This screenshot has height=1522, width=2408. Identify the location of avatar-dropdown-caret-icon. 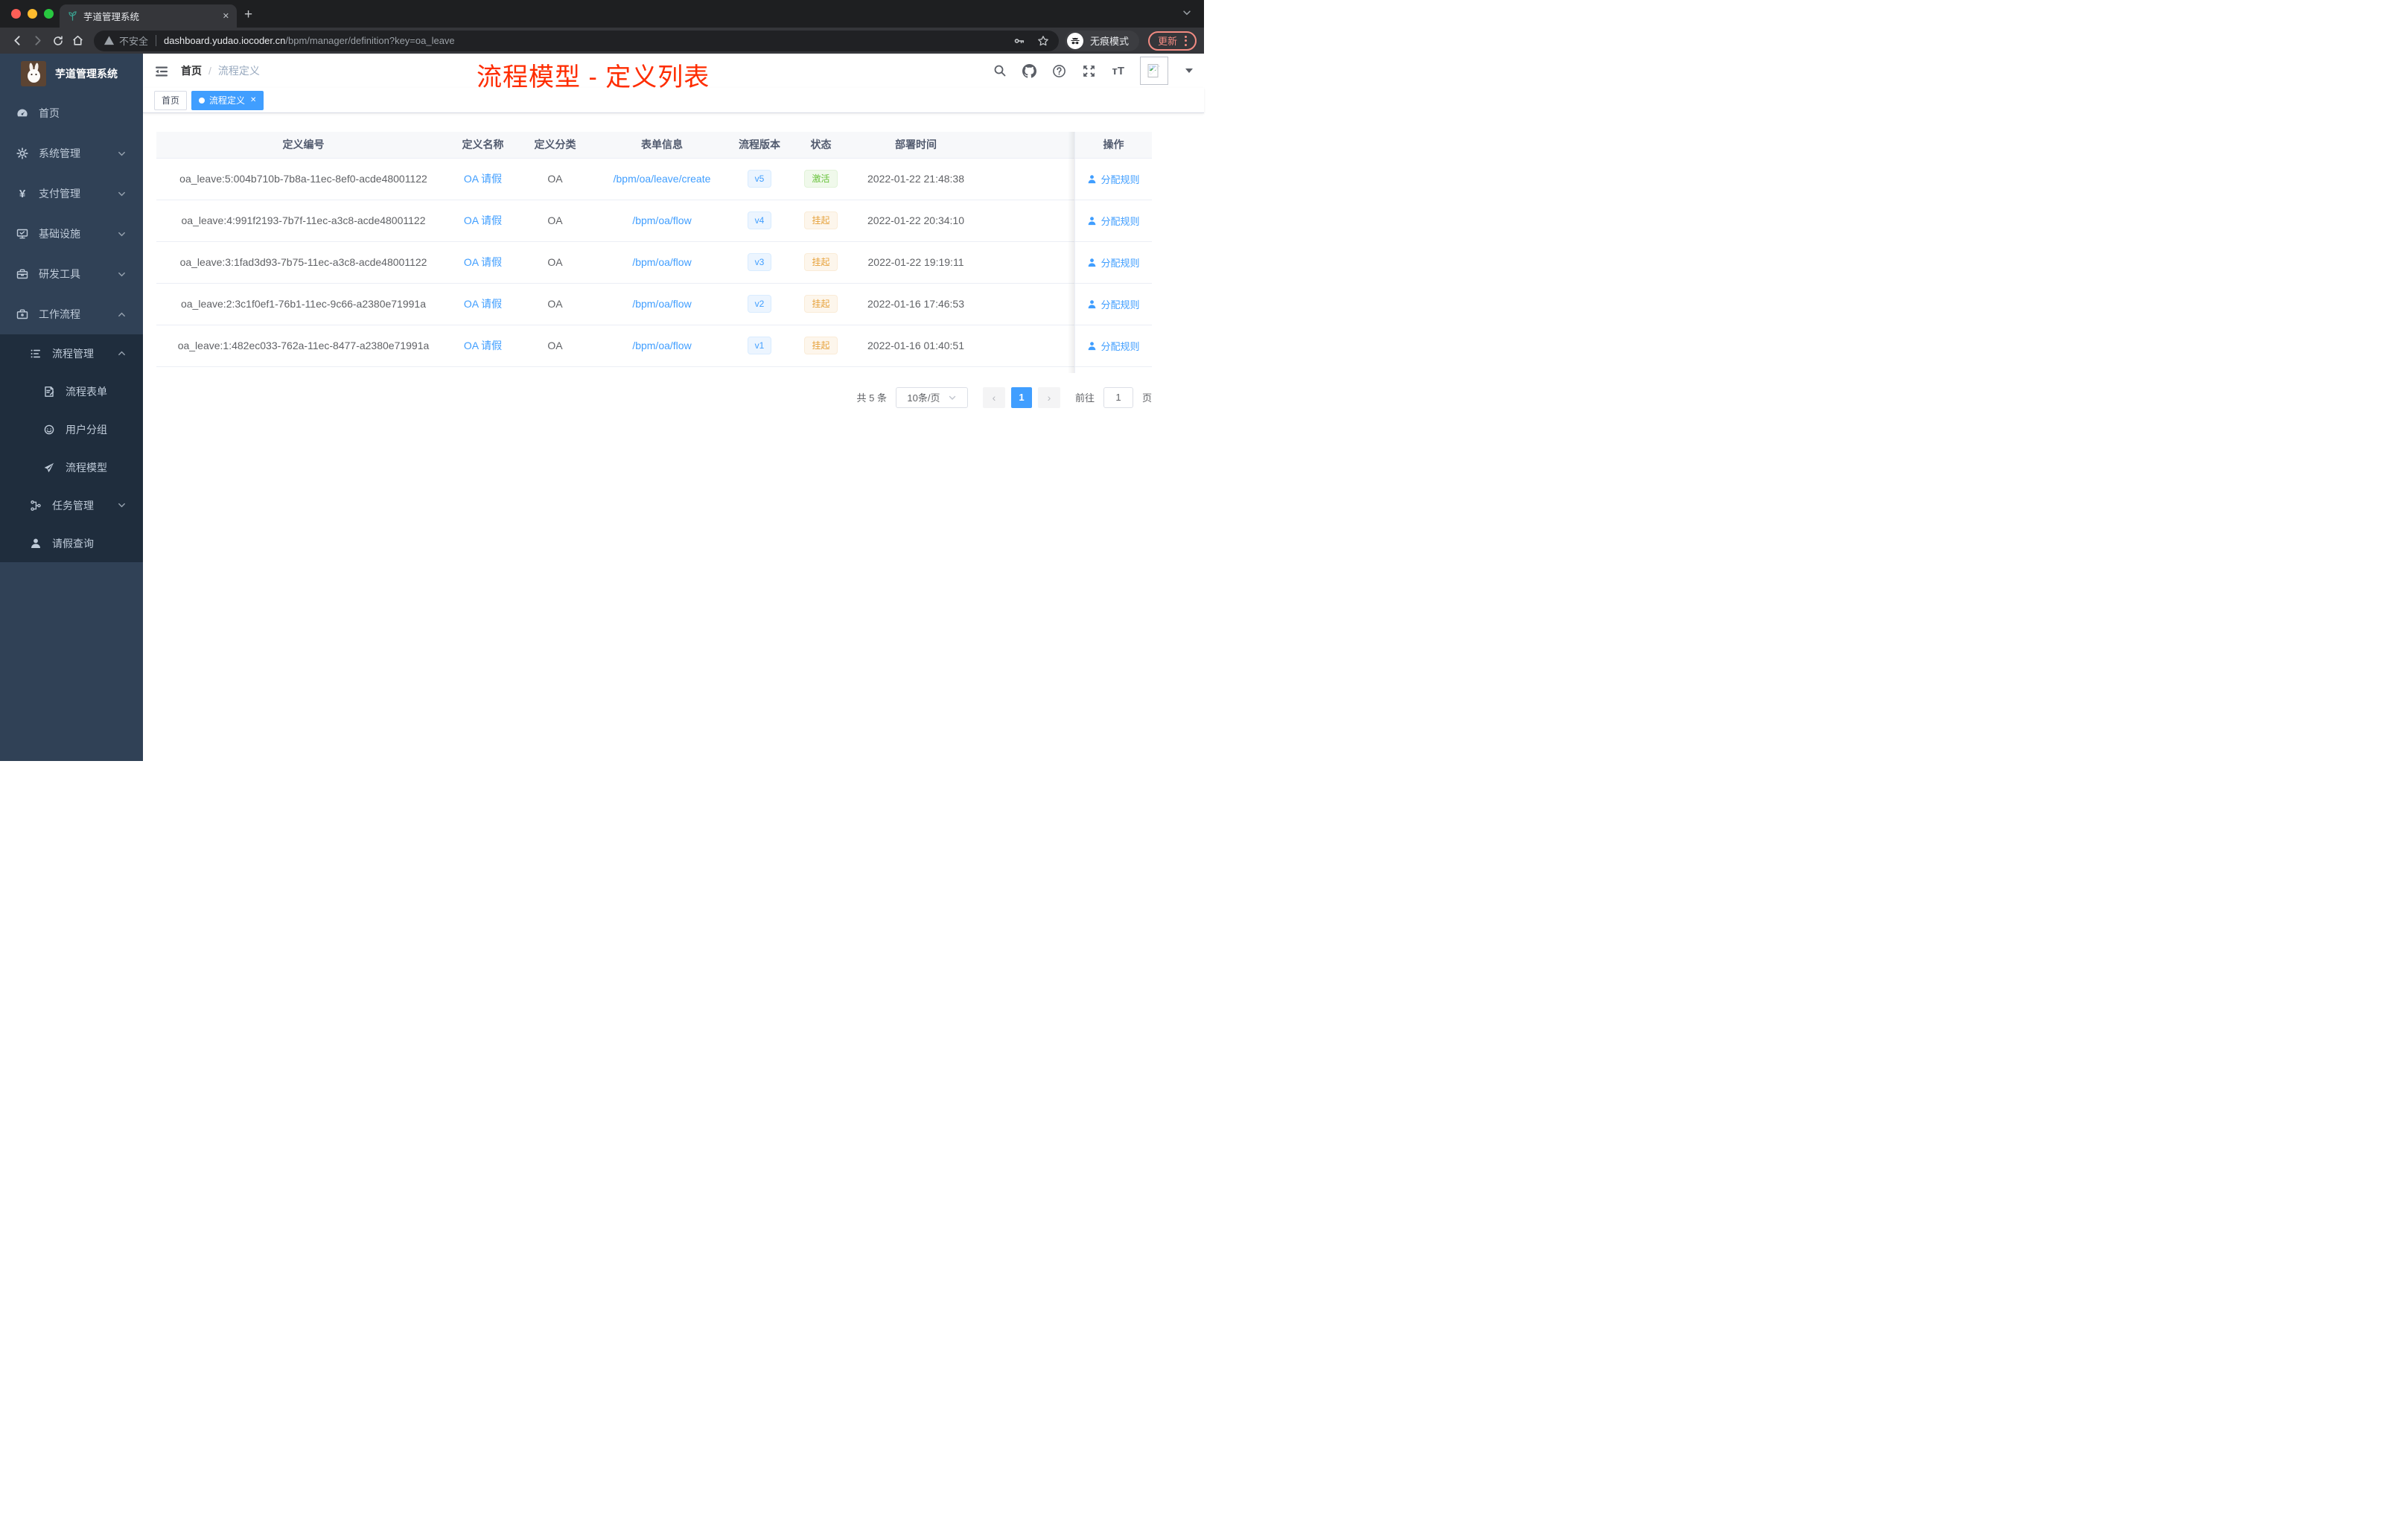
(1189, 71).